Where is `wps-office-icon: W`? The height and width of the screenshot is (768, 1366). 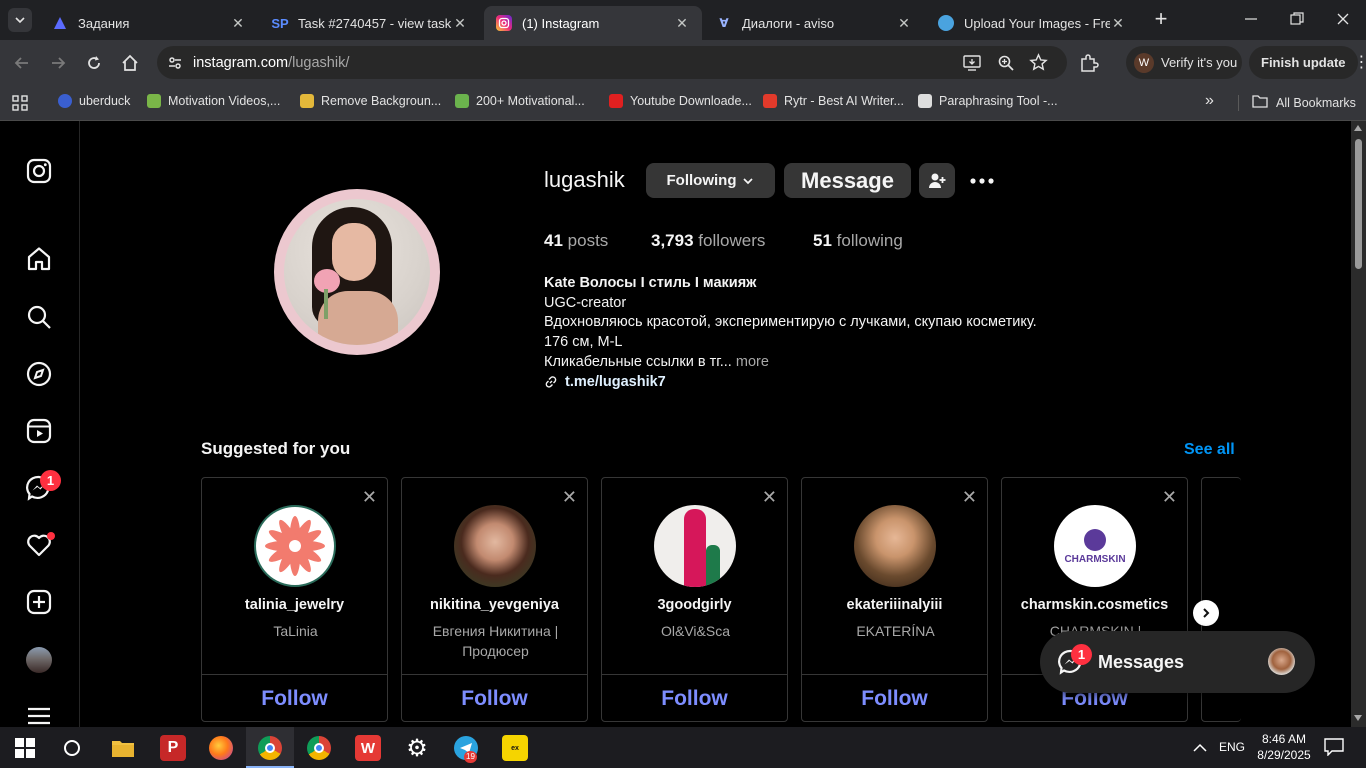 wps-office-icon: W is located at coordinates (368, 748).